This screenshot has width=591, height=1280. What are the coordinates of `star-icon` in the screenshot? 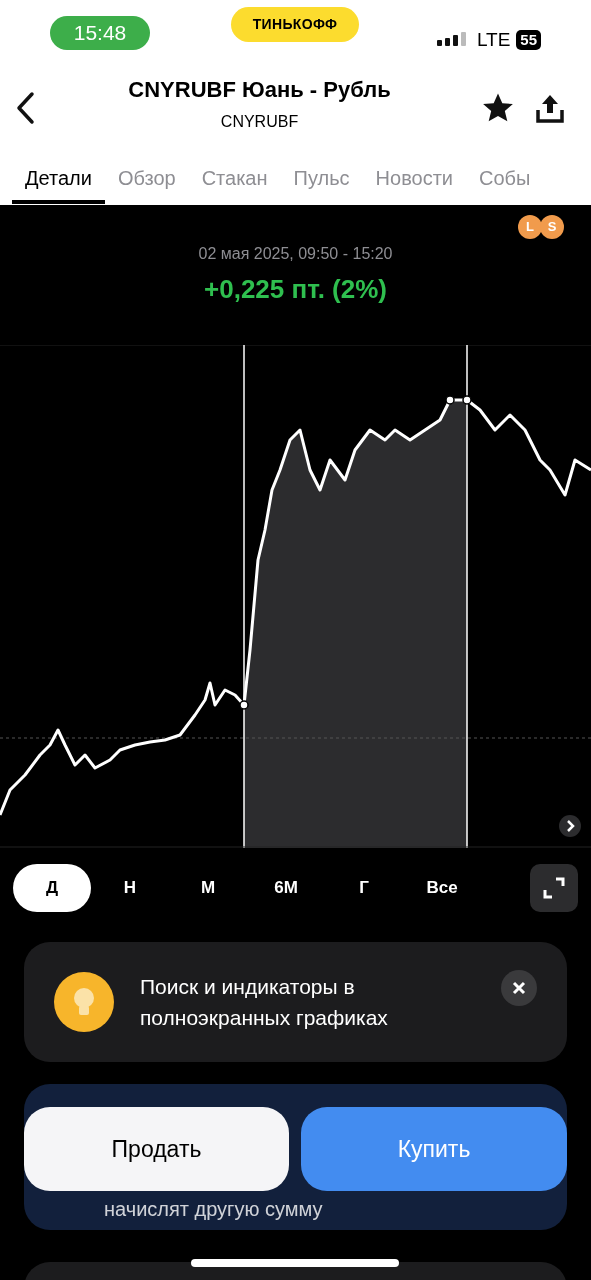 It's located at (498, 108).